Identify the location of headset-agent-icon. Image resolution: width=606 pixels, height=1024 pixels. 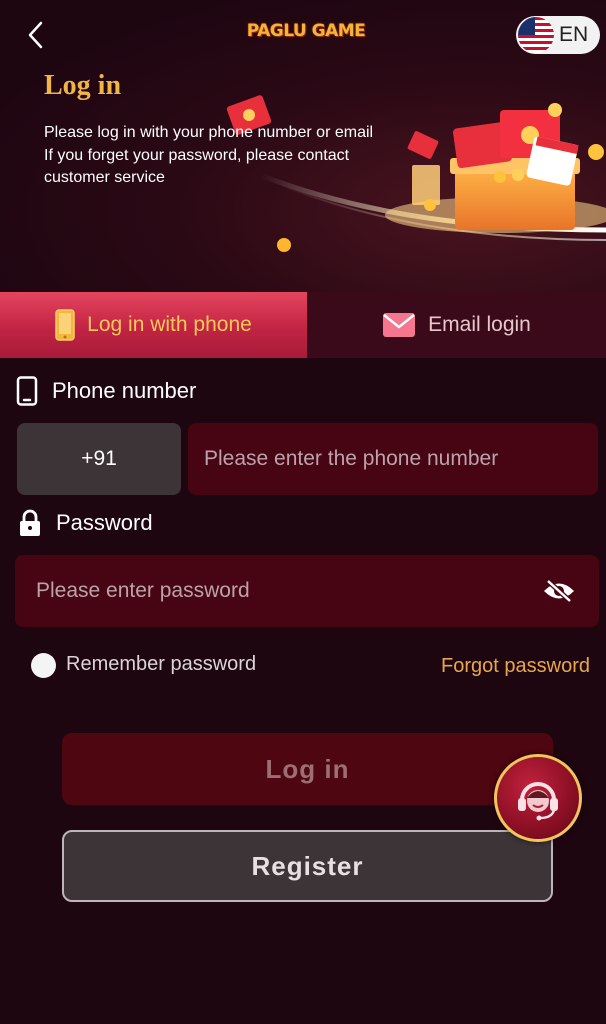
(538, 801).